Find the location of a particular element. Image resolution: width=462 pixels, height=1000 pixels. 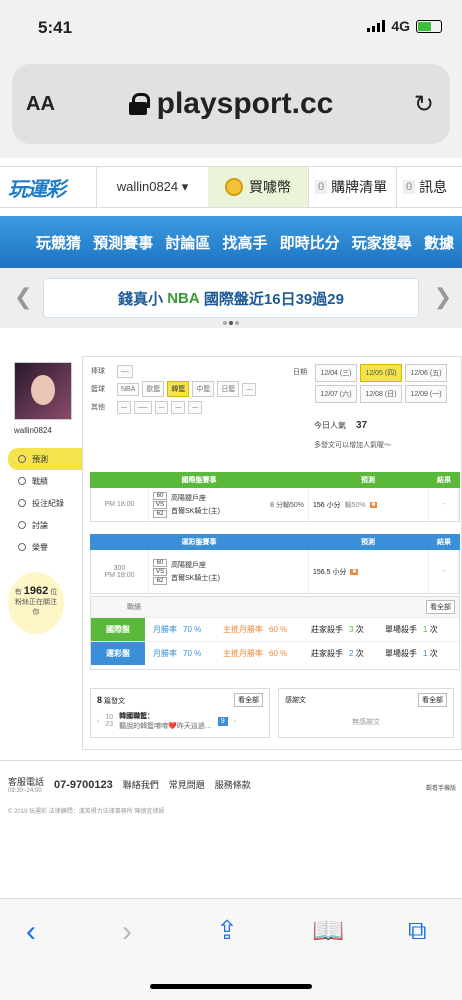

battery-icon is located at coordinates (429, 26).